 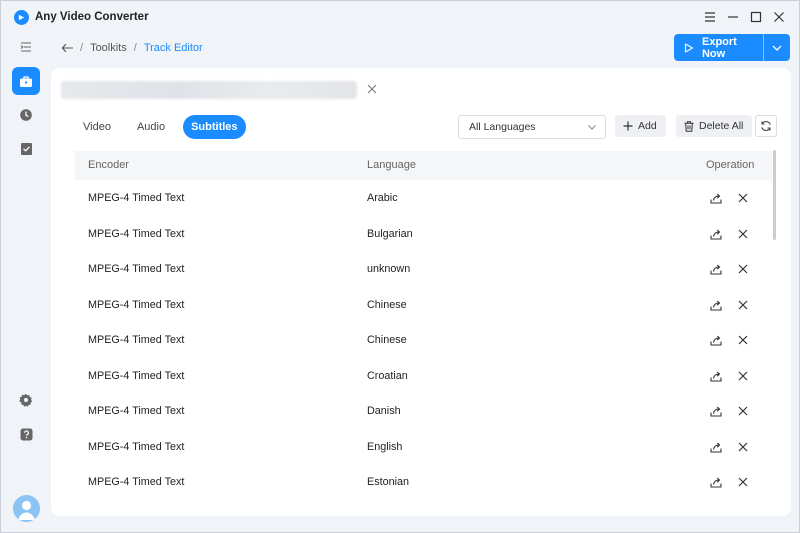 I want to click on table-row: MPEG-4 Timed Text Danish, so click(x=423, y=411).